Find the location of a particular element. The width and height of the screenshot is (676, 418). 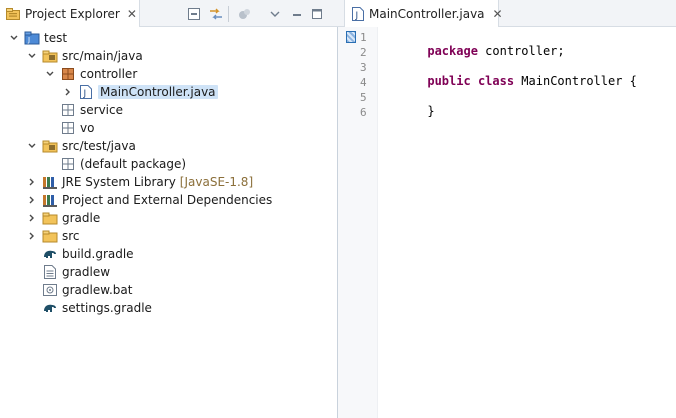

tree-item-label: service is located at coordinates (101, 110).